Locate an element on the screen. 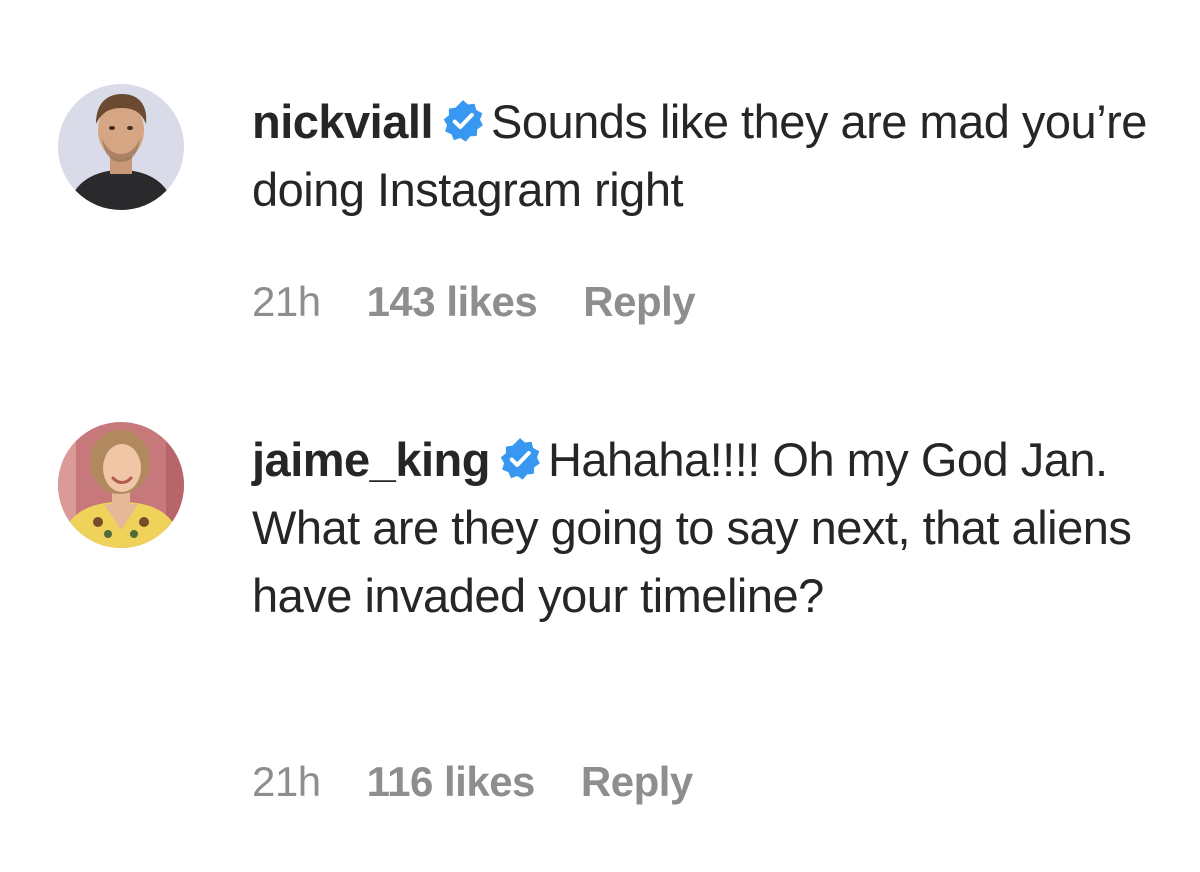 Image resolution: width=1200 pixels, height=872 pixels. likes-count: 143 likes is located at coordinates (452, 302).